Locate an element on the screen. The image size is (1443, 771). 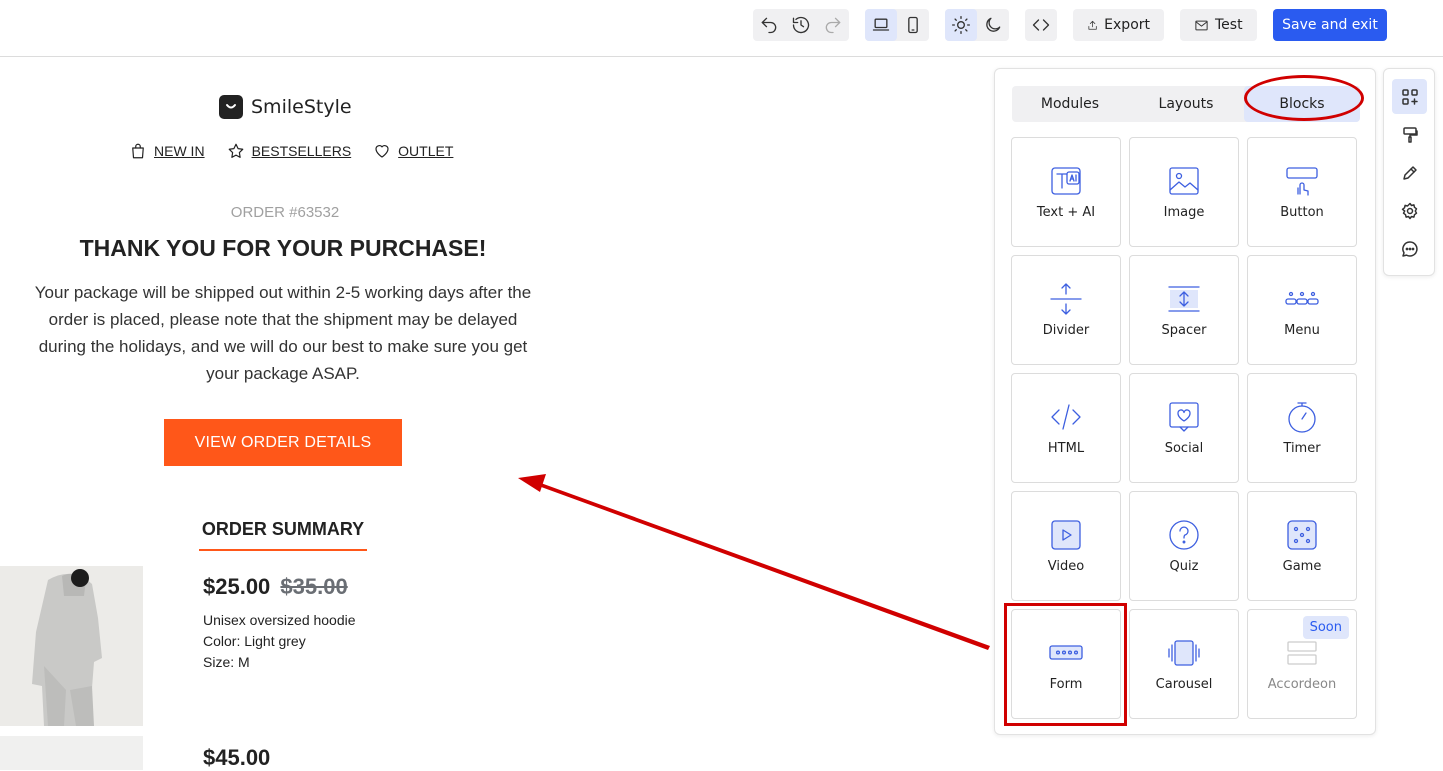
block-label: Spacer is located at coordinates (1184, 330).